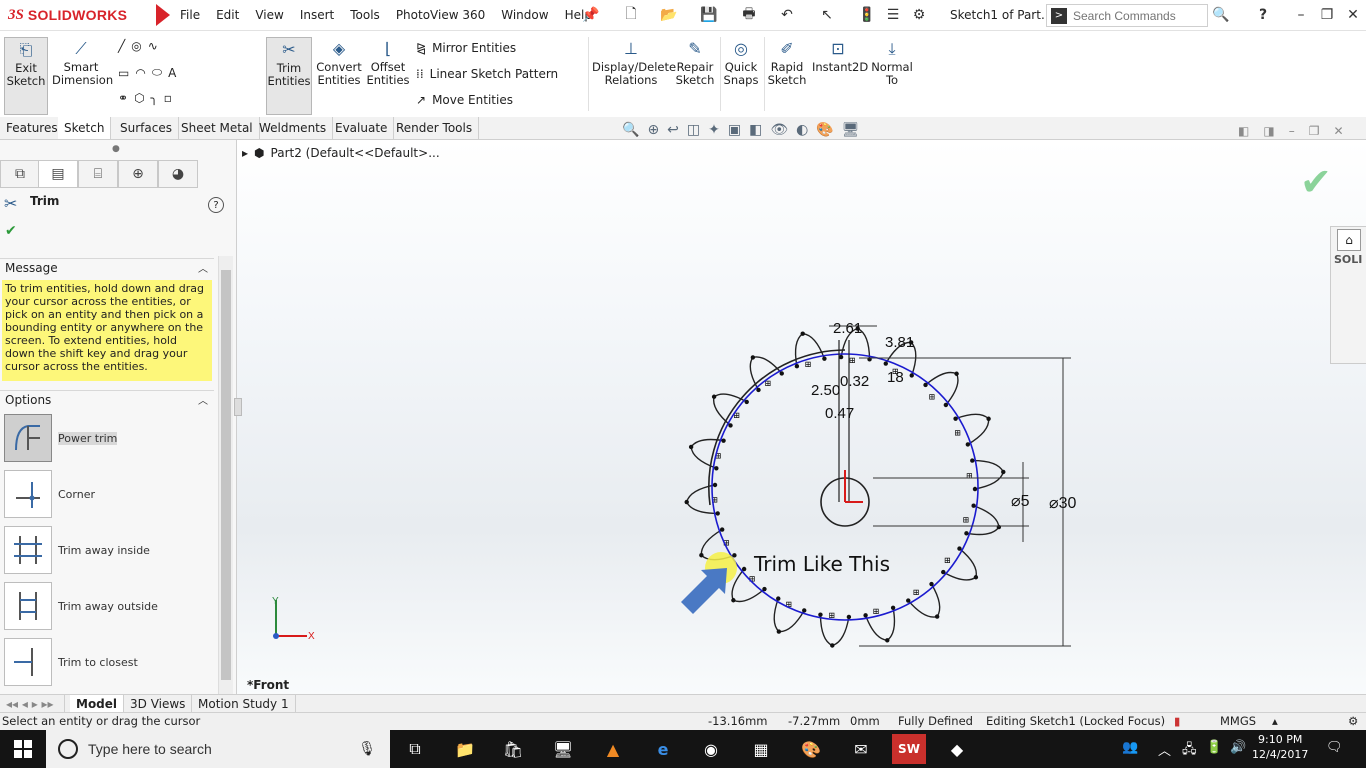 The width and height of the screenshot is (1366, 768). I want to click on select-icon: ↖, so click(827, 15).